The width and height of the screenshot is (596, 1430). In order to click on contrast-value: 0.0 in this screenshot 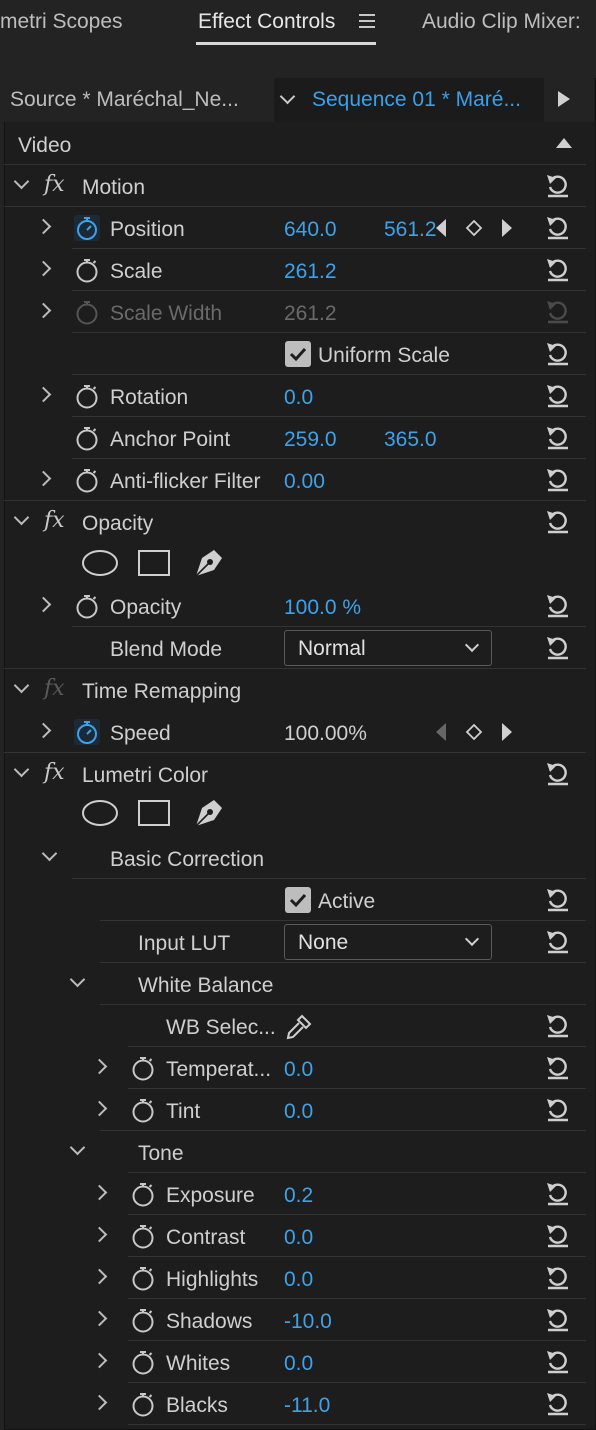, I will do `click(298, 1238)`.